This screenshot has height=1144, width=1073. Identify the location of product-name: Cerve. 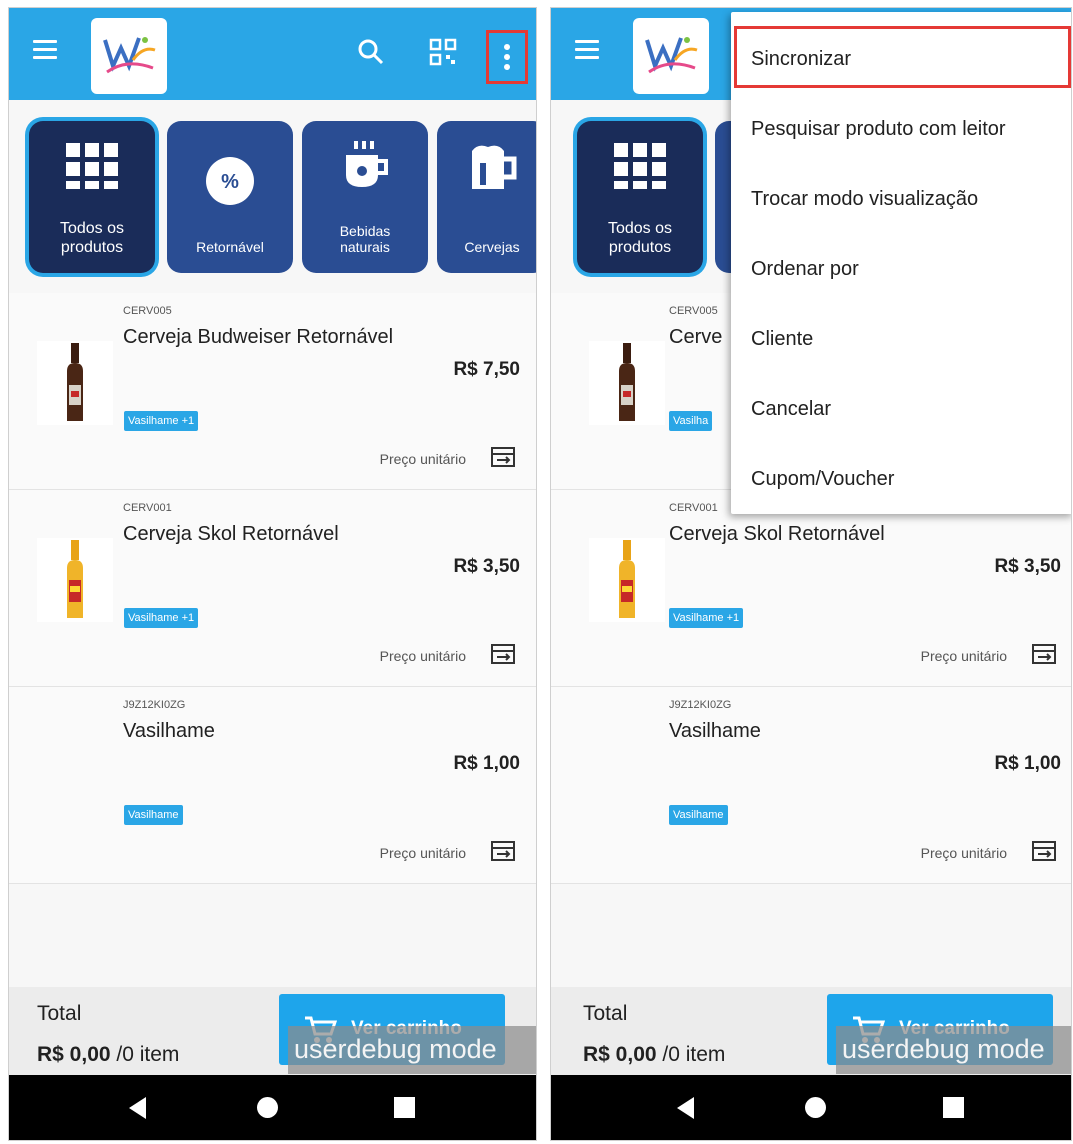
(696, 337).